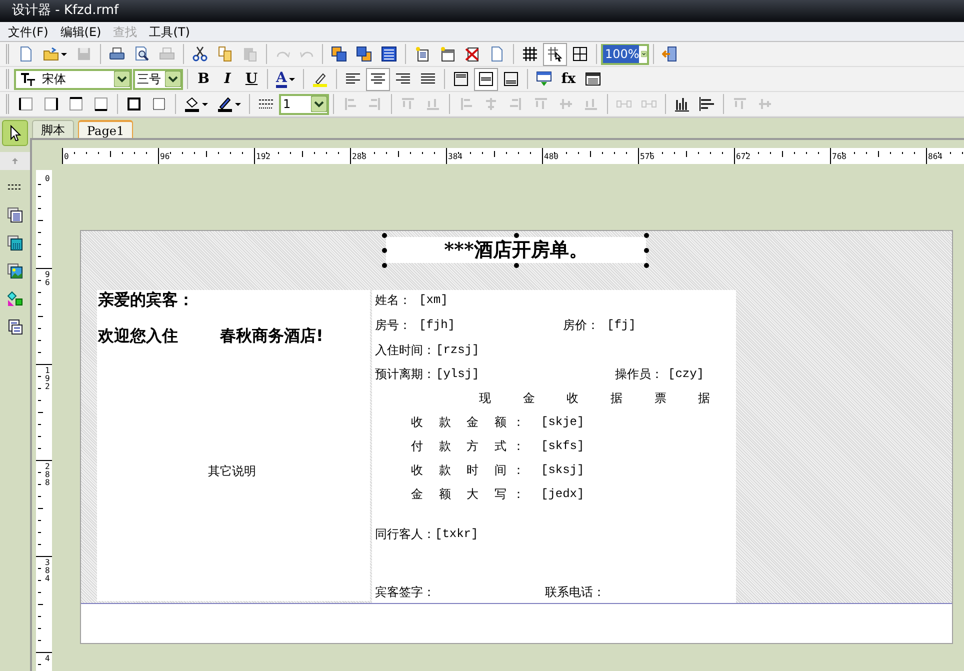  What do you see at coordinates (581, 325) in the screenshot?
I see `field-label: 房价：` at bounding box center [581, 325].